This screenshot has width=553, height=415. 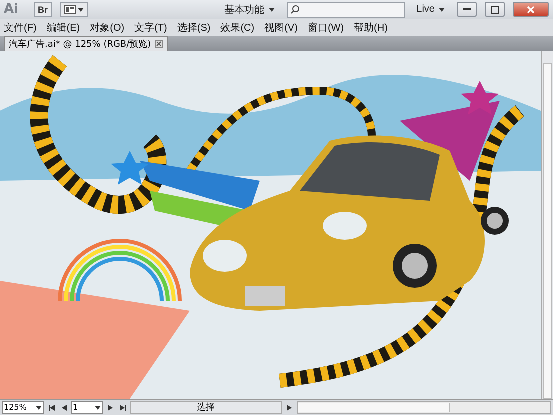 I want to click on minimize-icon, so click(x=467, y=9).